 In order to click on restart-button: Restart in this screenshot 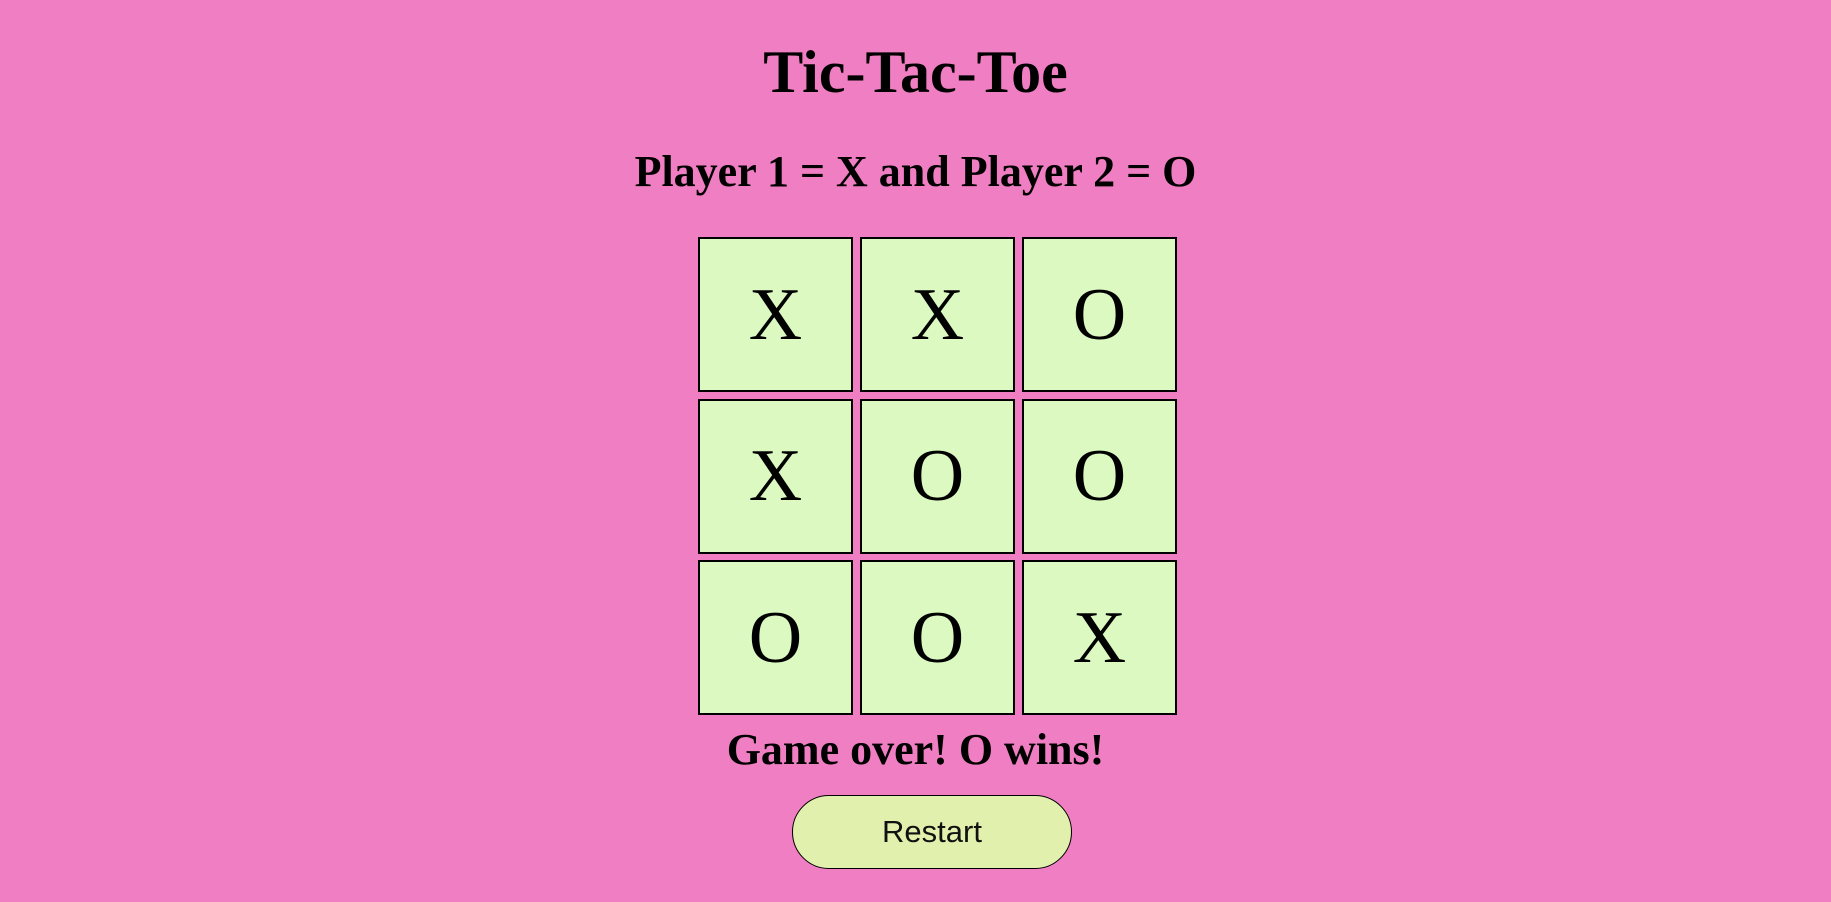, I will do `click(932, 832)`.